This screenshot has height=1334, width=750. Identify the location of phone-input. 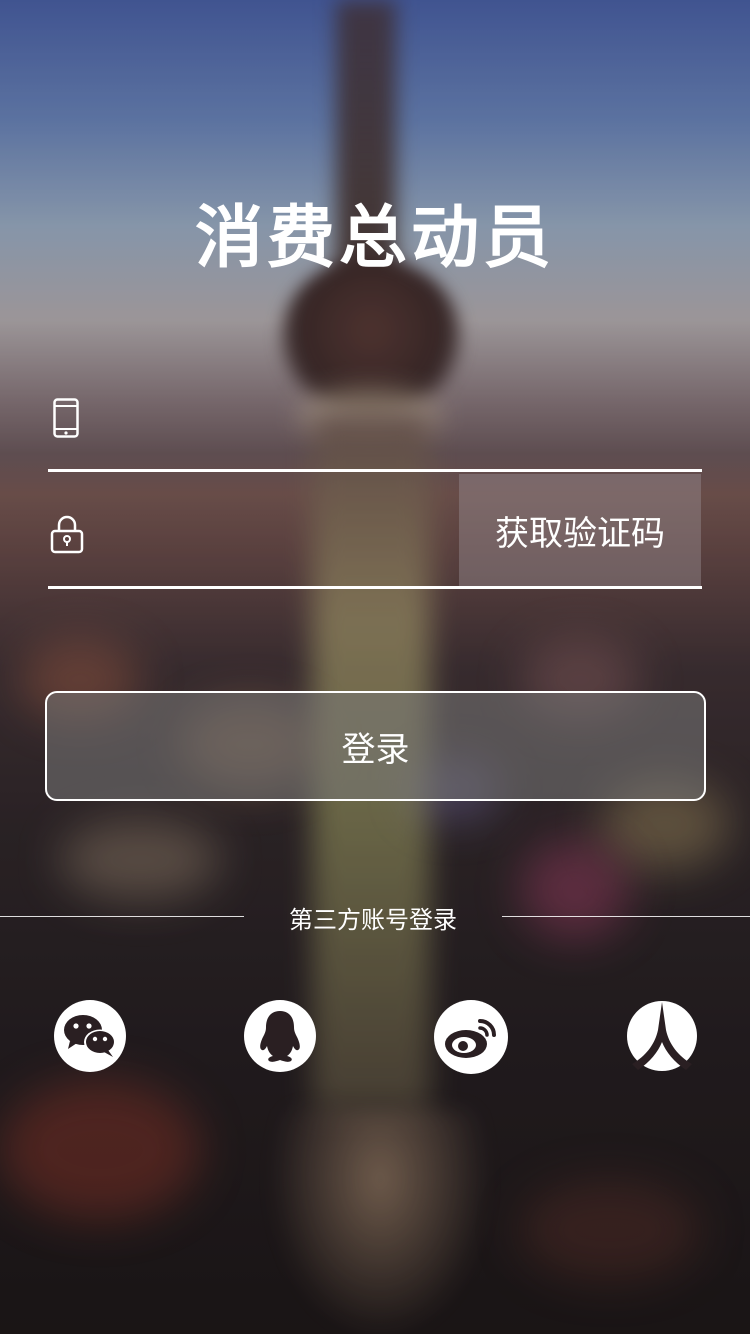
(402, 420).